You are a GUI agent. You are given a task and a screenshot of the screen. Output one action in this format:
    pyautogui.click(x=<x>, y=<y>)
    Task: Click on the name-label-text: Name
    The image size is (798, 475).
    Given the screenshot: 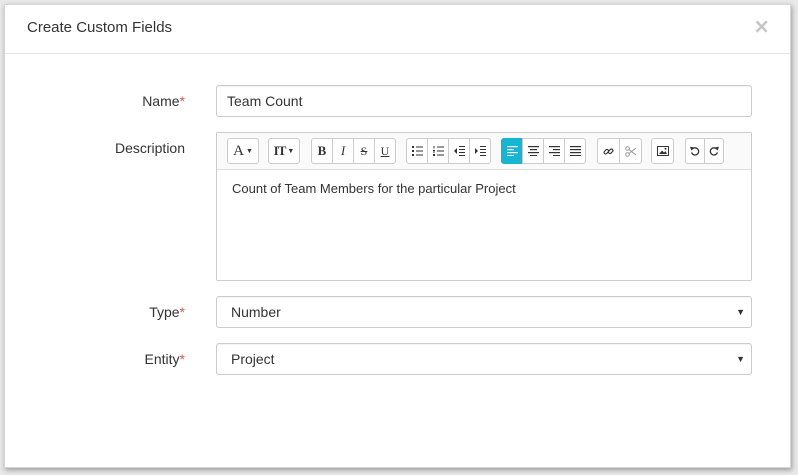 What is the action you would take?
    pyautogui.click(x=161, y=101)
    